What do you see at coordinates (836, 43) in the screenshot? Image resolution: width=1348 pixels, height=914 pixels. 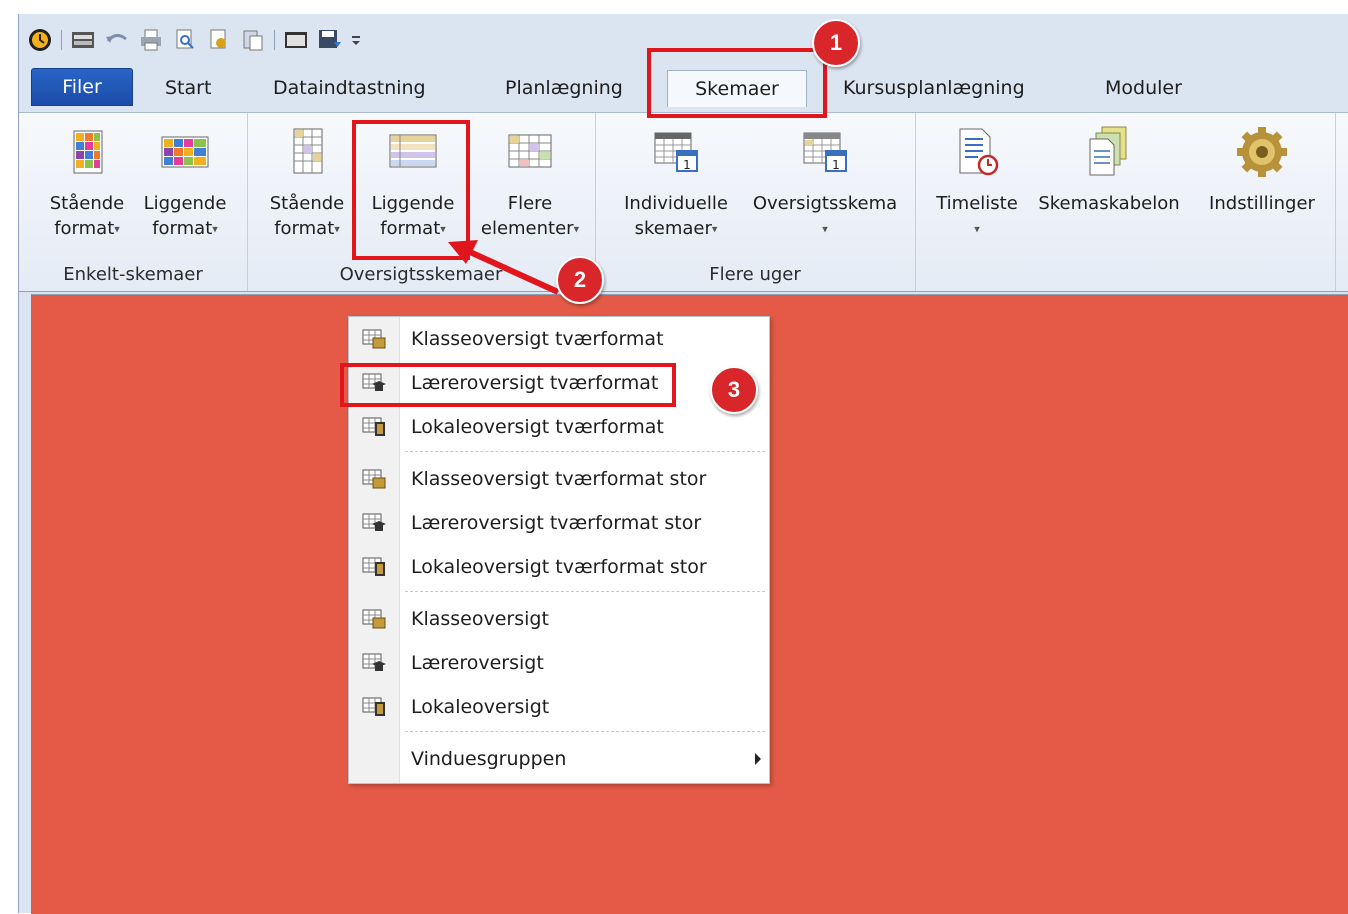 I see `step-badge-1: 1` at bounding box center [836, 43].